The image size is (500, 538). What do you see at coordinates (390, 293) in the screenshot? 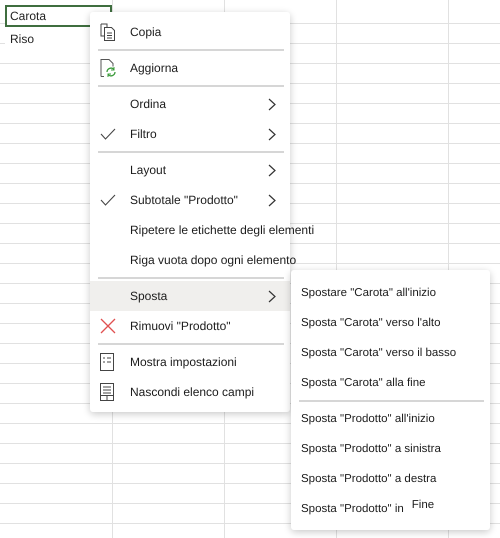
I see `menu-item: Spostare "Carota" all'inizio` at bounding box center [390, 293].